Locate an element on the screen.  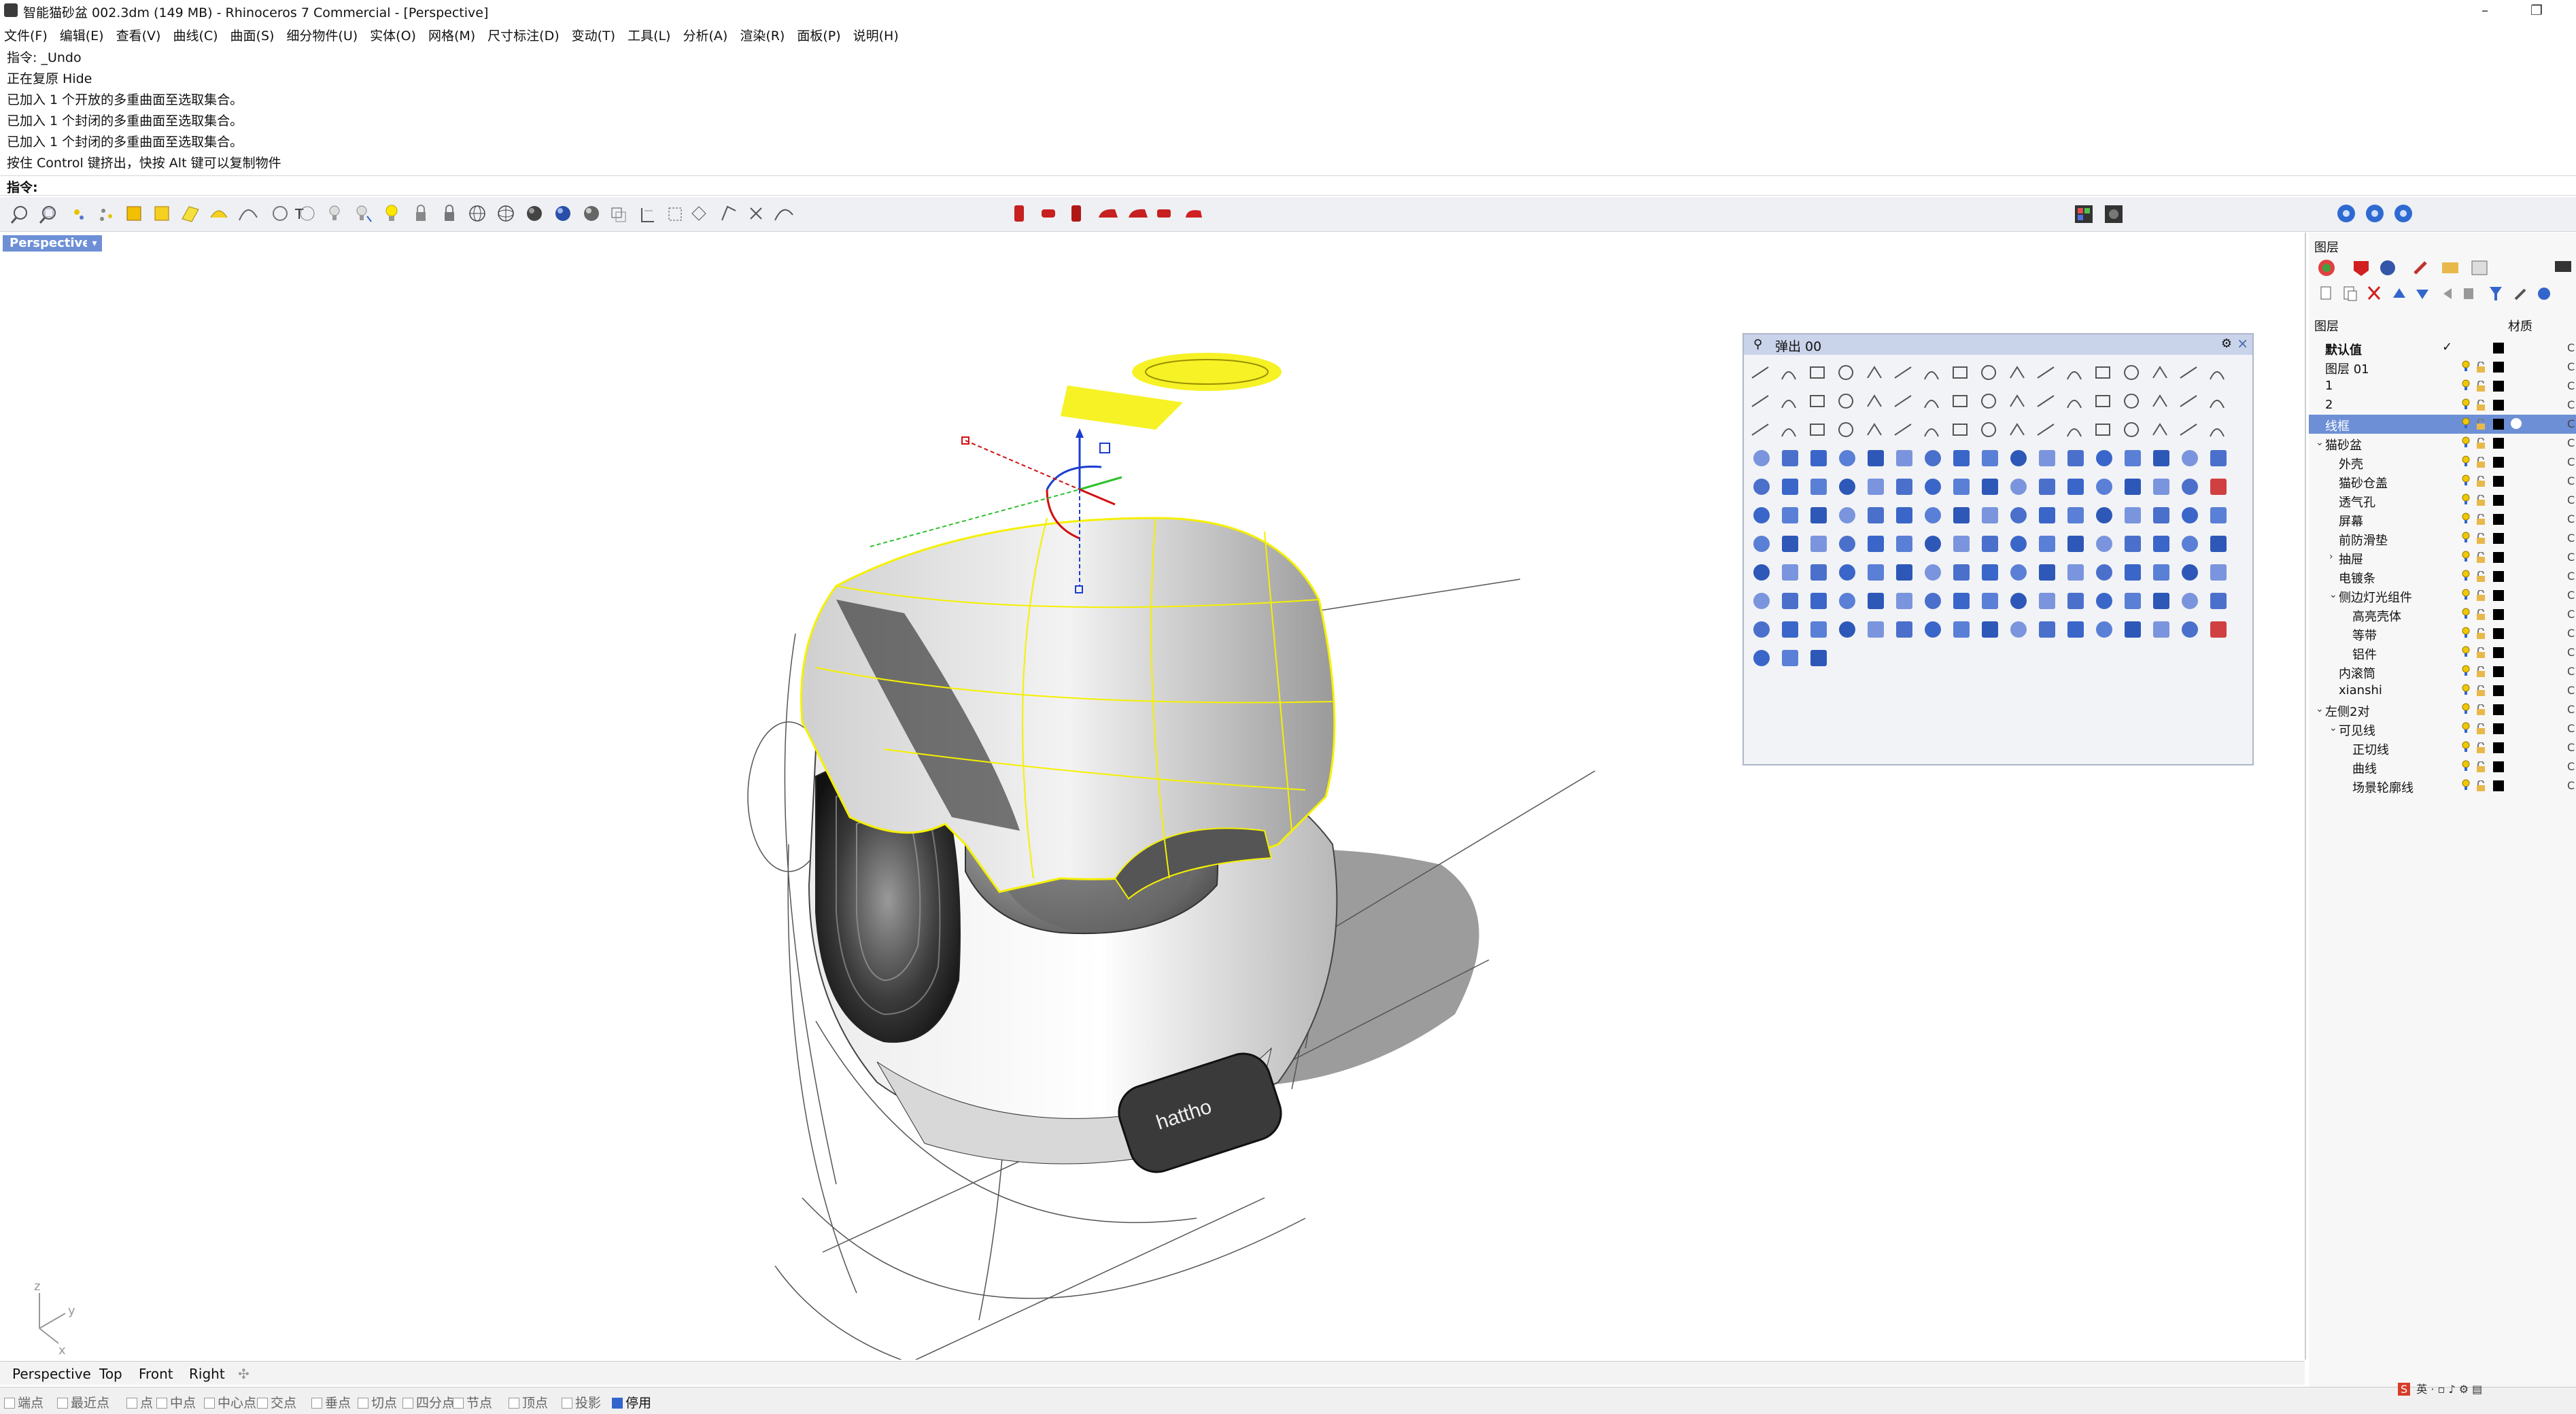
layer-row: ⌄ 侧边灯光组件 C is located at coordinates (2442, 595).